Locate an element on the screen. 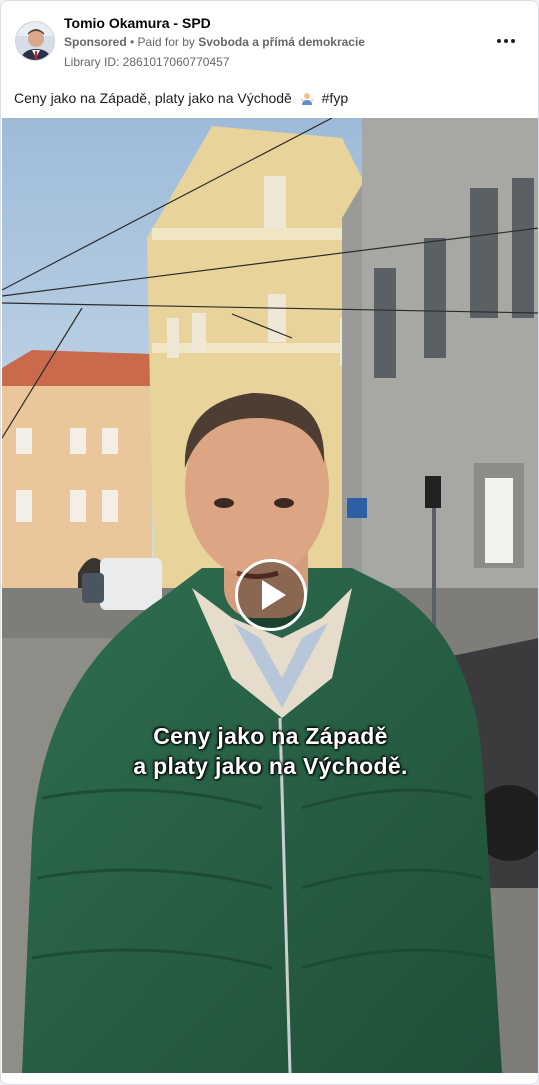 This screenshot has width=539, height=1085. play-button is located at coordinates (271, 595).